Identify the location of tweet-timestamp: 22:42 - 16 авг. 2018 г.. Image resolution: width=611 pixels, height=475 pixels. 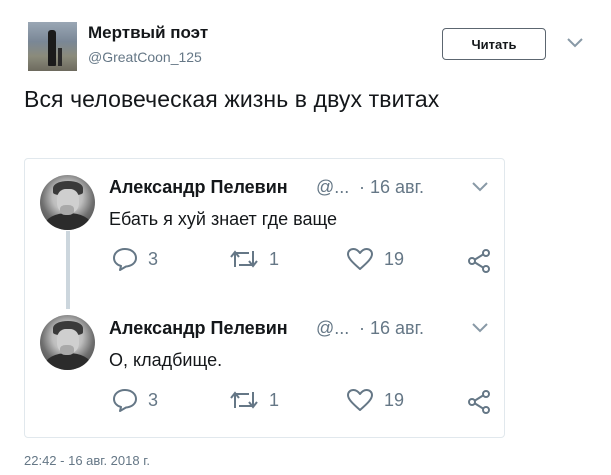
(87, 460).